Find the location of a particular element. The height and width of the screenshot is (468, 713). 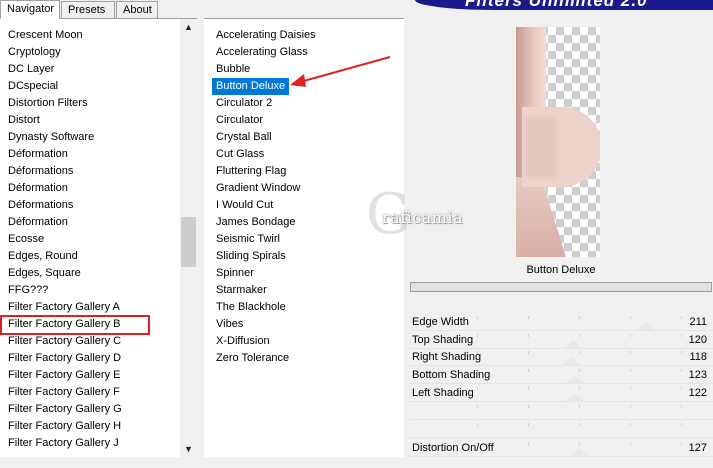

category-item: Filter Factory Gallery H is located at coordinates (90, 426).